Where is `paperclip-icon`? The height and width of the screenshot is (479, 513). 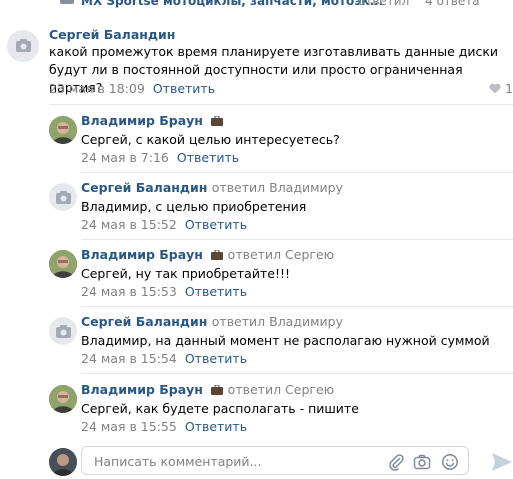
paperclip-icon is located at coordinates (396, 462).